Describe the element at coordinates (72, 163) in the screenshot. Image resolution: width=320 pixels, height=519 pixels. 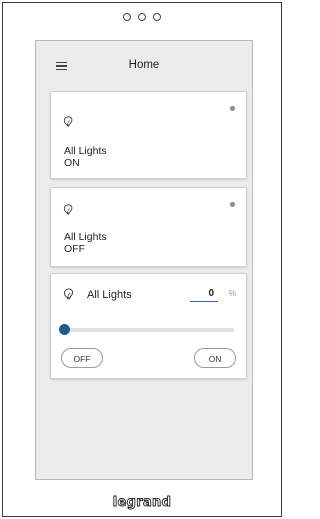
I see `card-state: ON` at that location.